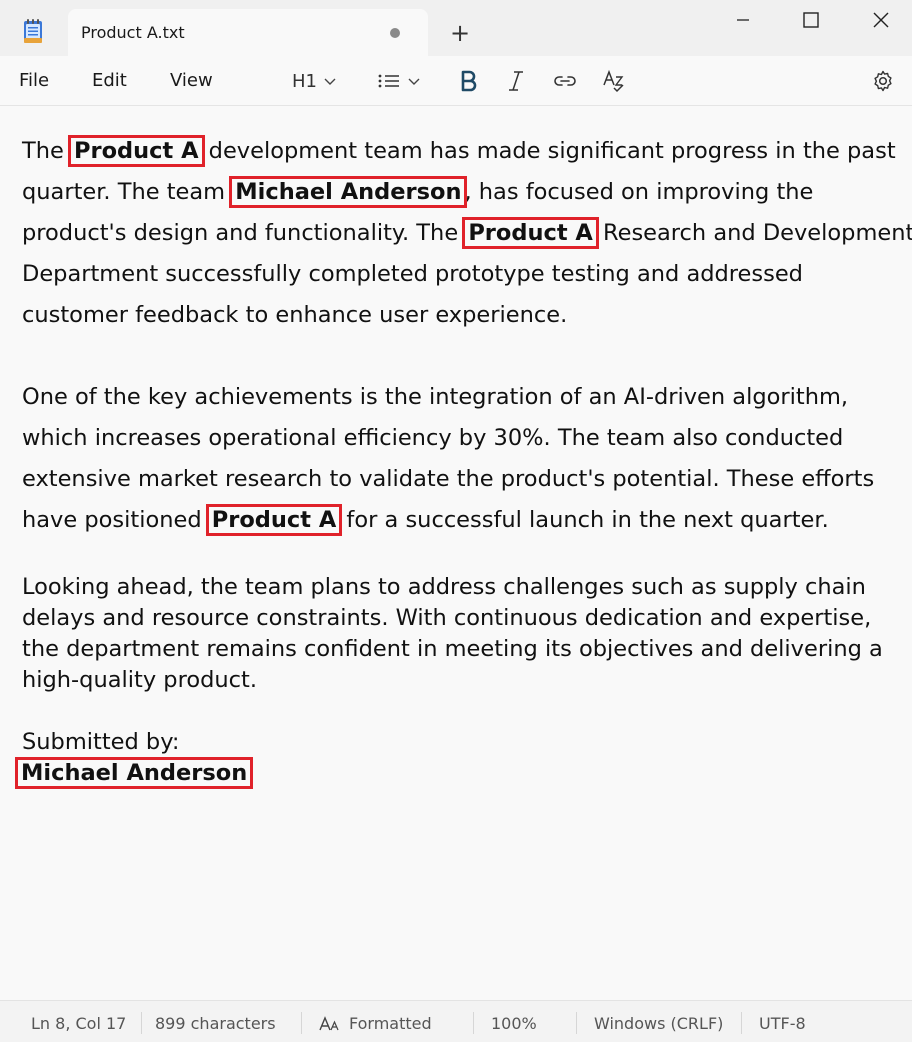 This screenshot has height=1042, width=912. Describe the element at coordinates (388, 81) in the screenshot. I see `bulleted-list-icon` at that location.